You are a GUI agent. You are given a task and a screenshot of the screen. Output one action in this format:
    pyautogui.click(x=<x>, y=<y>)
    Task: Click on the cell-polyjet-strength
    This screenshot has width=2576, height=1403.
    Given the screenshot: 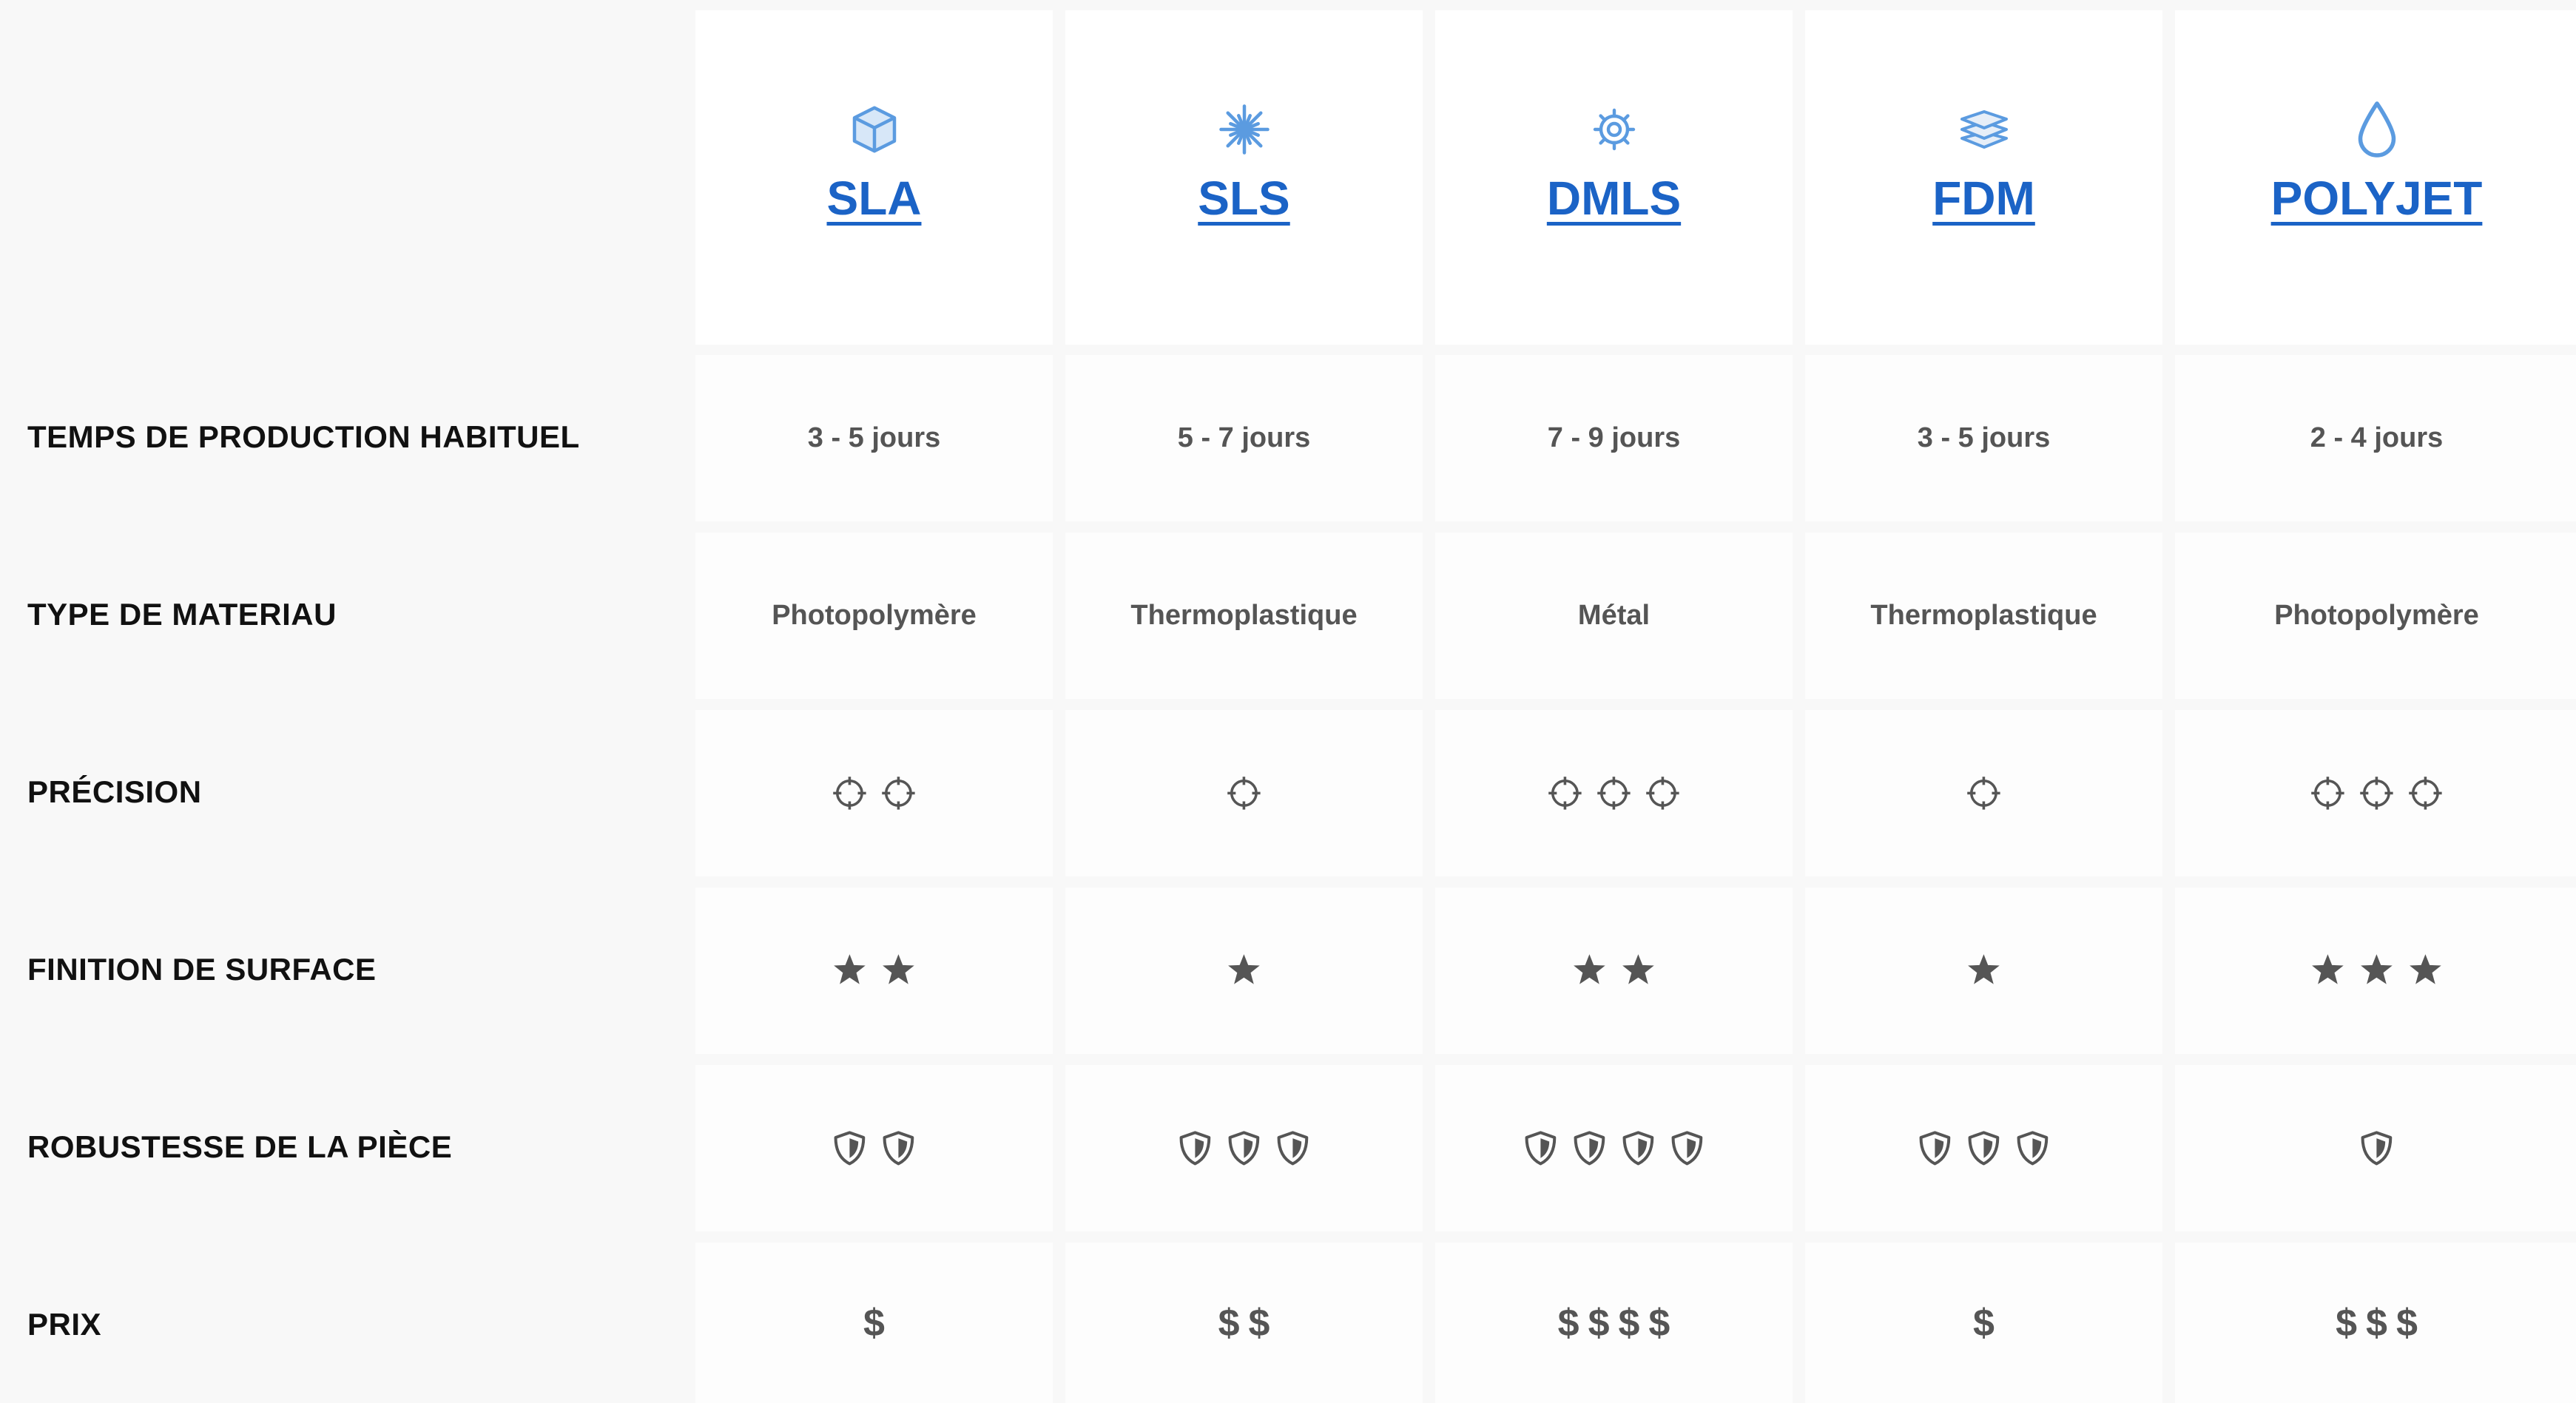 What is the action you would take?
    pyautogui.click(x=2375, y=1148)
    